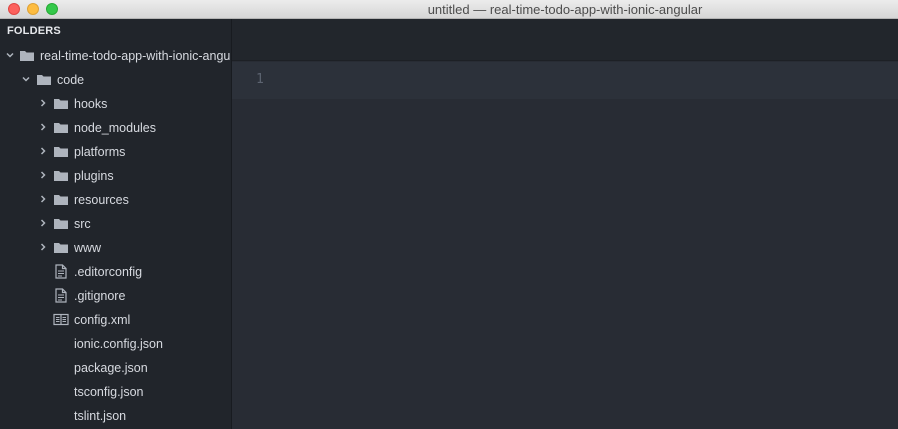 The height and width of the screenshot is (429, 898). I want to click on tree-item-plugins: plugins, so click(115, 176).